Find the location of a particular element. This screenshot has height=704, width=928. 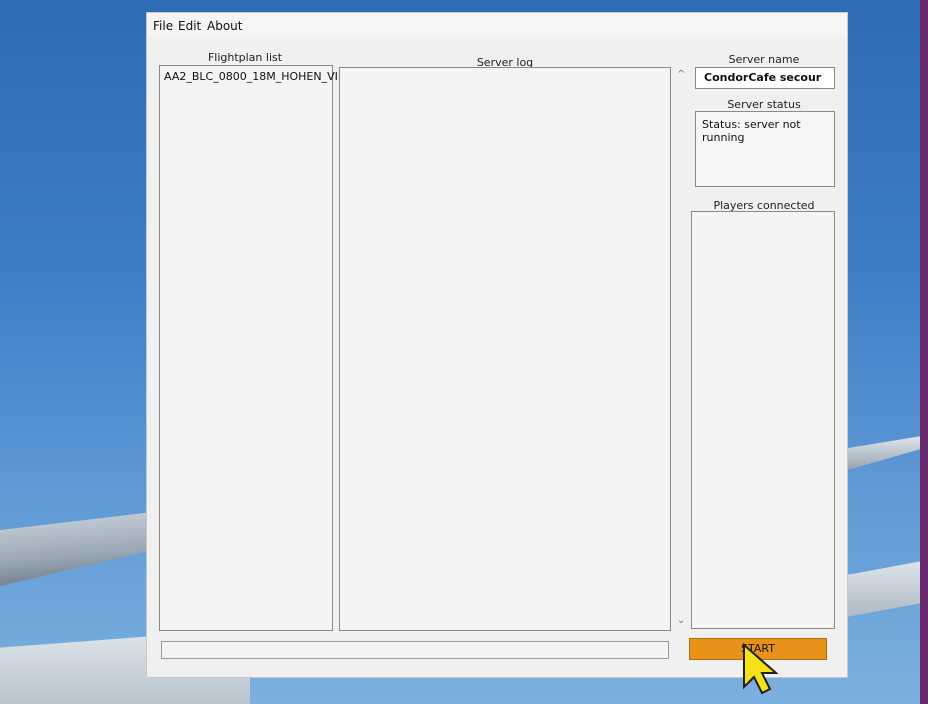

server-status-text: Status: server not running is located at coordinates (751, 131).